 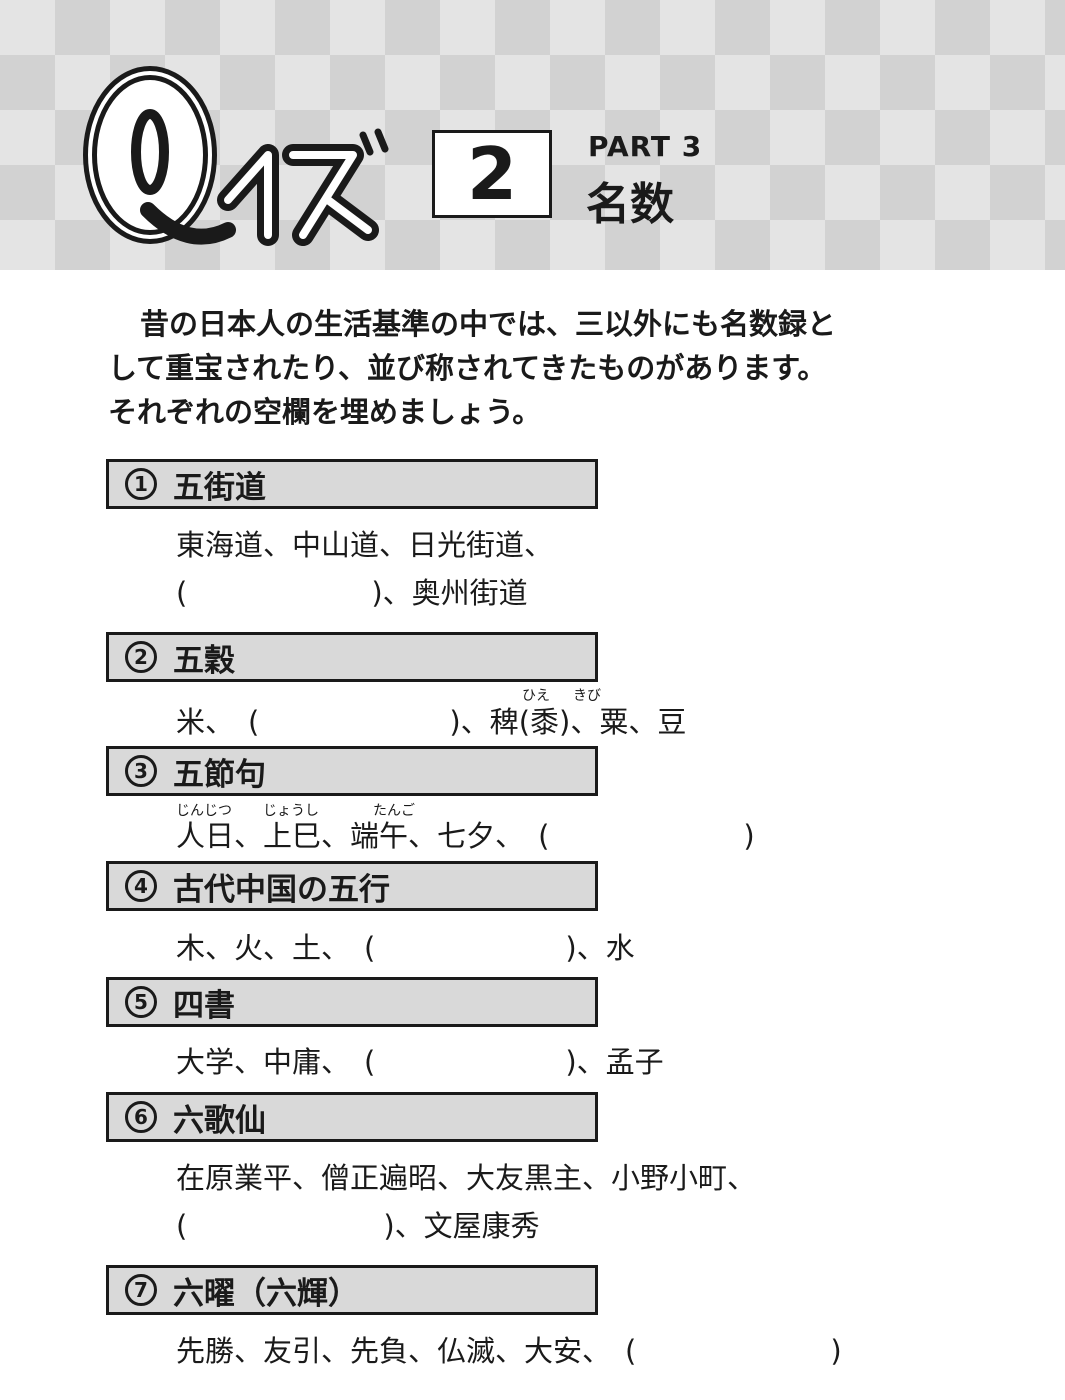 What do you see at coordinates (466, 1178) in the screenshot?
I see `answer-line: 在原業平、僧正遍昭、大友黒主、小野小町、` at bounding box center [466, 1178].